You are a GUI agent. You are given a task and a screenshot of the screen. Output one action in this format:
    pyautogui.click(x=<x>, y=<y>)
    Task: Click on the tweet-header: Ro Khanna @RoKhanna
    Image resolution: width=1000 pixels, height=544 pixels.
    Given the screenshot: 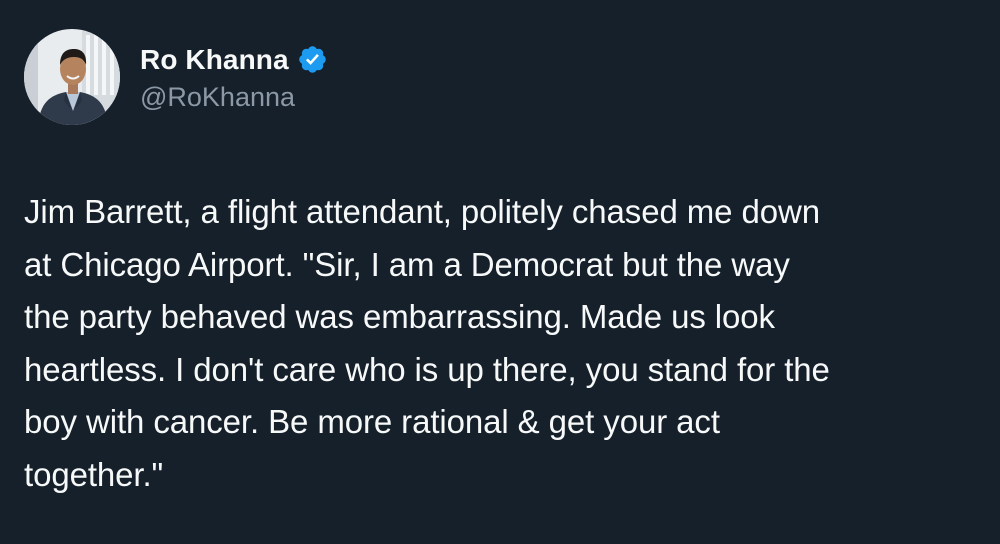 What is the action you would take?
    pyautogui.click(x=176, y=77)
    